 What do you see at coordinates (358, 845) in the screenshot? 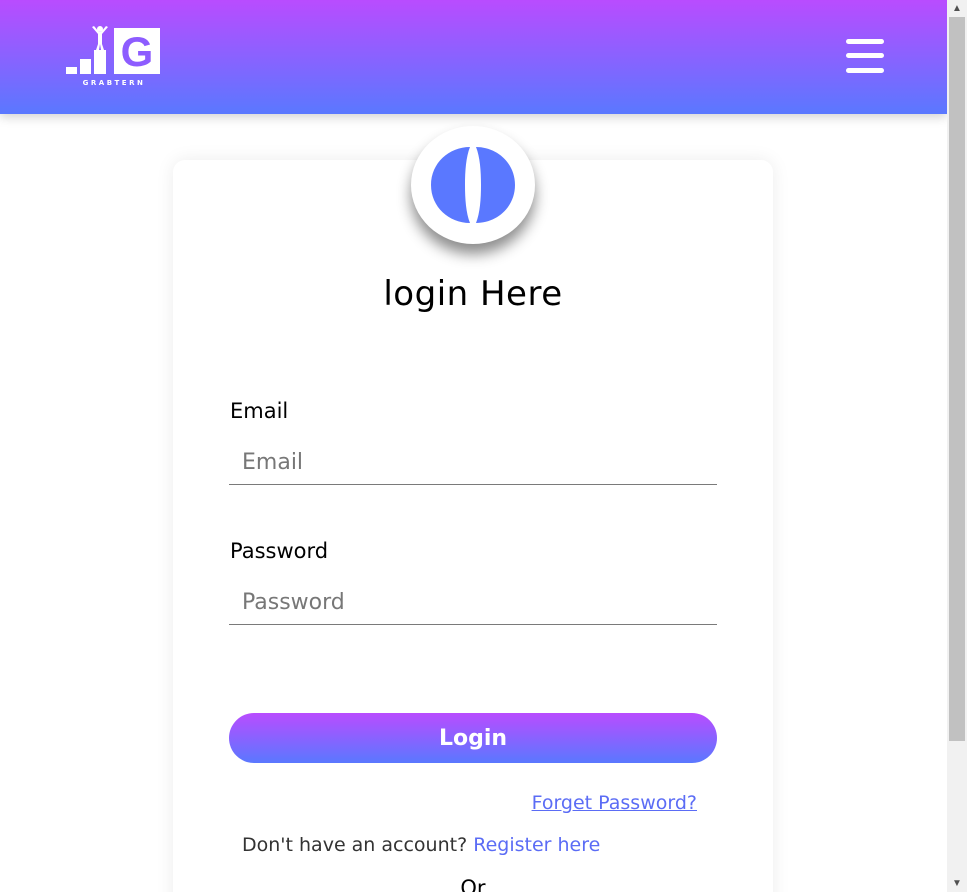
I see `no-account-text: Don't have an account?` at bounding box center [358, 845].